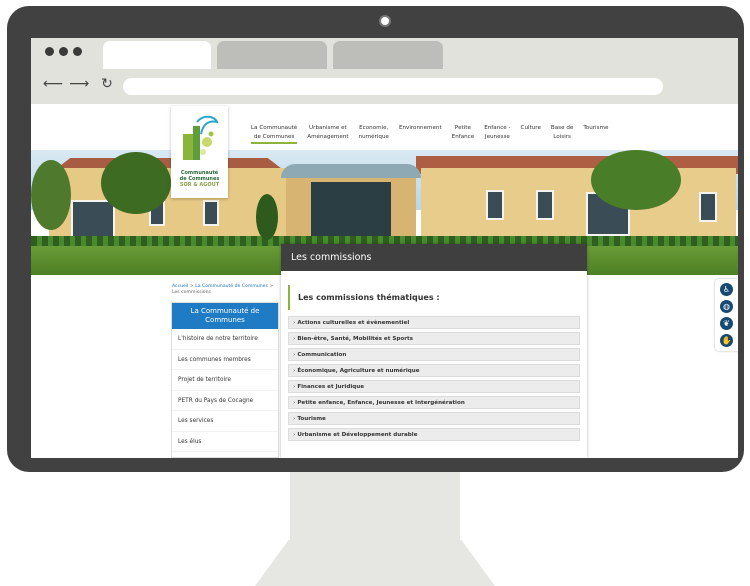  Describe the element at coordinates (393, 86) in the screenshot. I see `address-bar` at that location.